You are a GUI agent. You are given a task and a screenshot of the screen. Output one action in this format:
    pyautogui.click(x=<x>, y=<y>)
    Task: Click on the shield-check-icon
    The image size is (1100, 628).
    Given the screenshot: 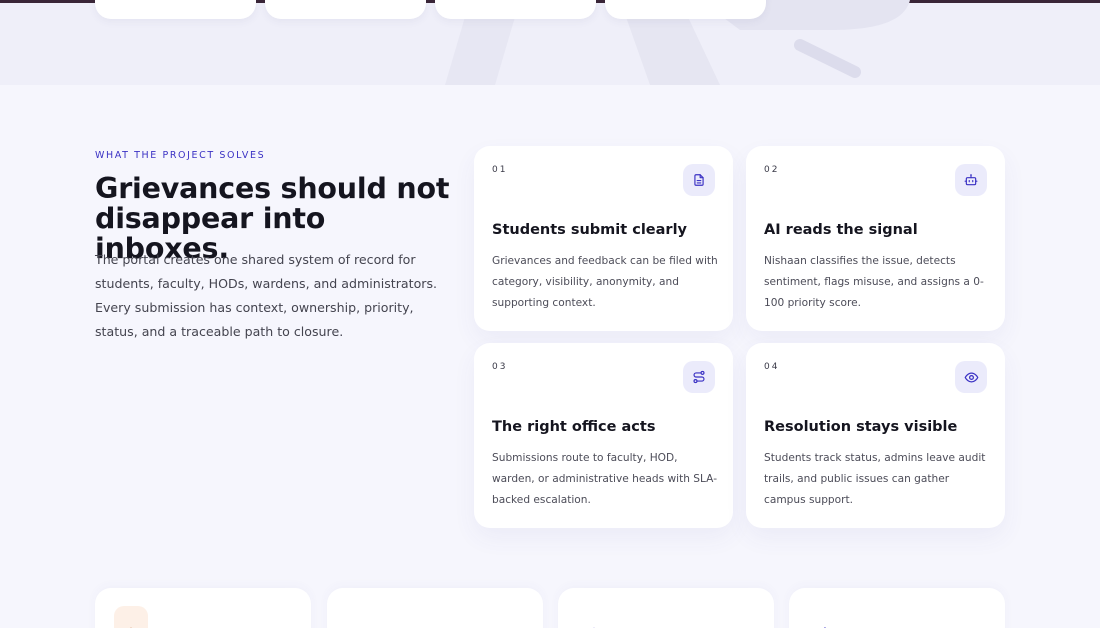 What is the action you would take?
    pyautogui.click(x=363, y=617)
    